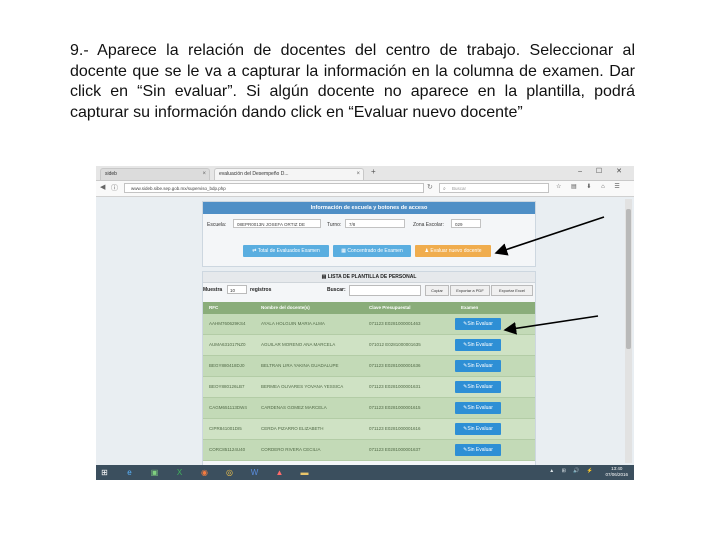 This screenshot has width=720, height=540. Describe the element at coordinates (551, 325) in the screenshot. I see `arrow-to-sin-evaluar` at that location.